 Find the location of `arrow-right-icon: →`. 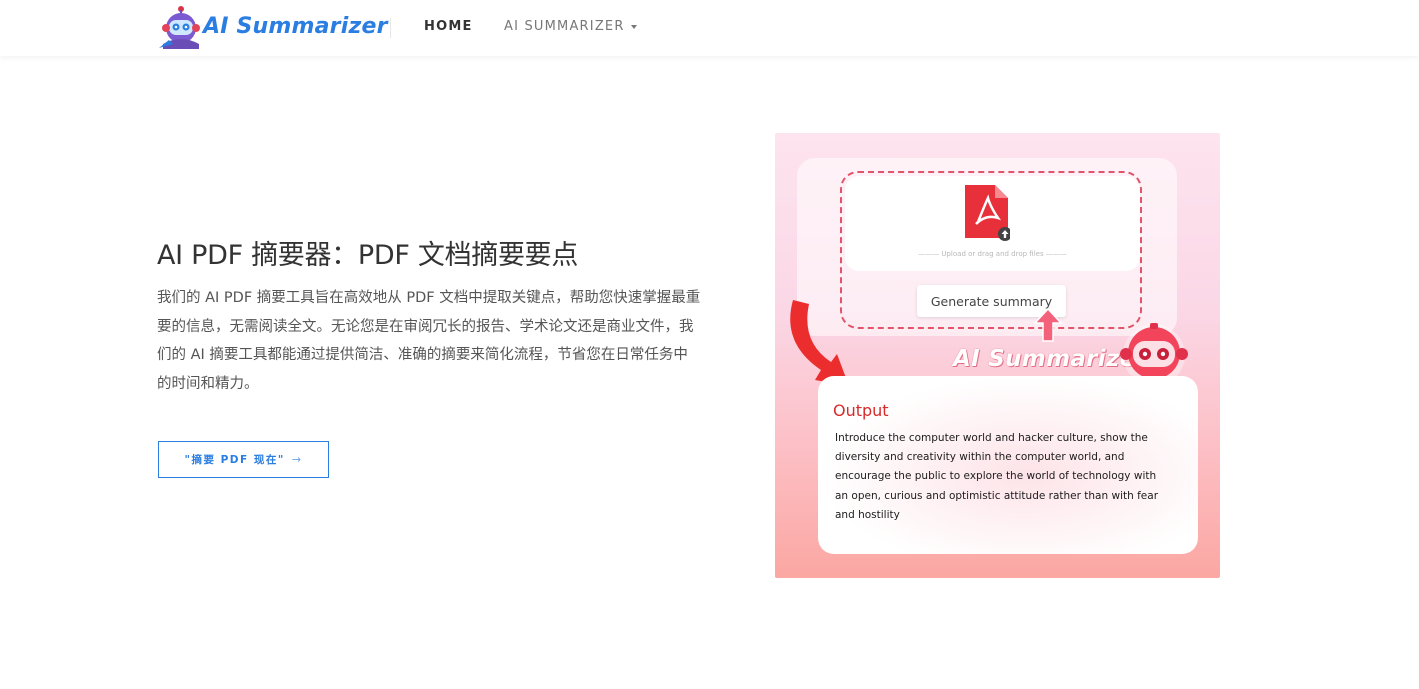

arrow-right-icon: → is located at coordinates (297, 459).